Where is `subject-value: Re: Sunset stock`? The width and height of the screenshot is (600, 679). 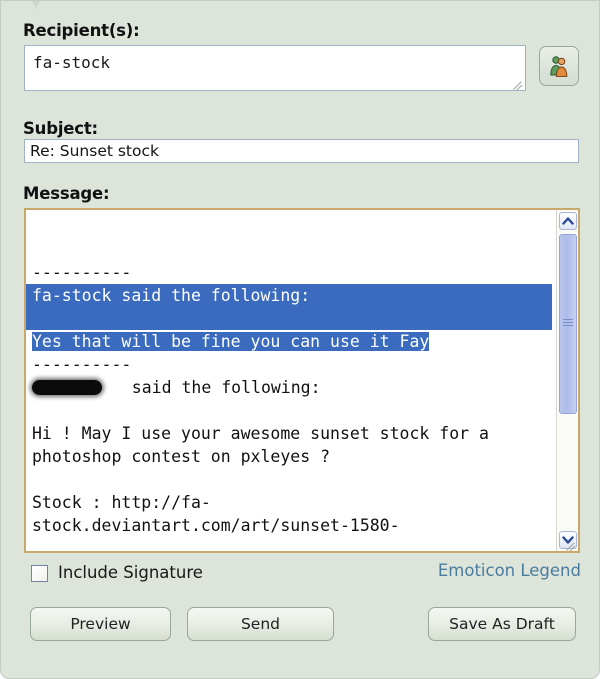 subject-value: Re: Sunset stock is located at coordinates (94, 151).